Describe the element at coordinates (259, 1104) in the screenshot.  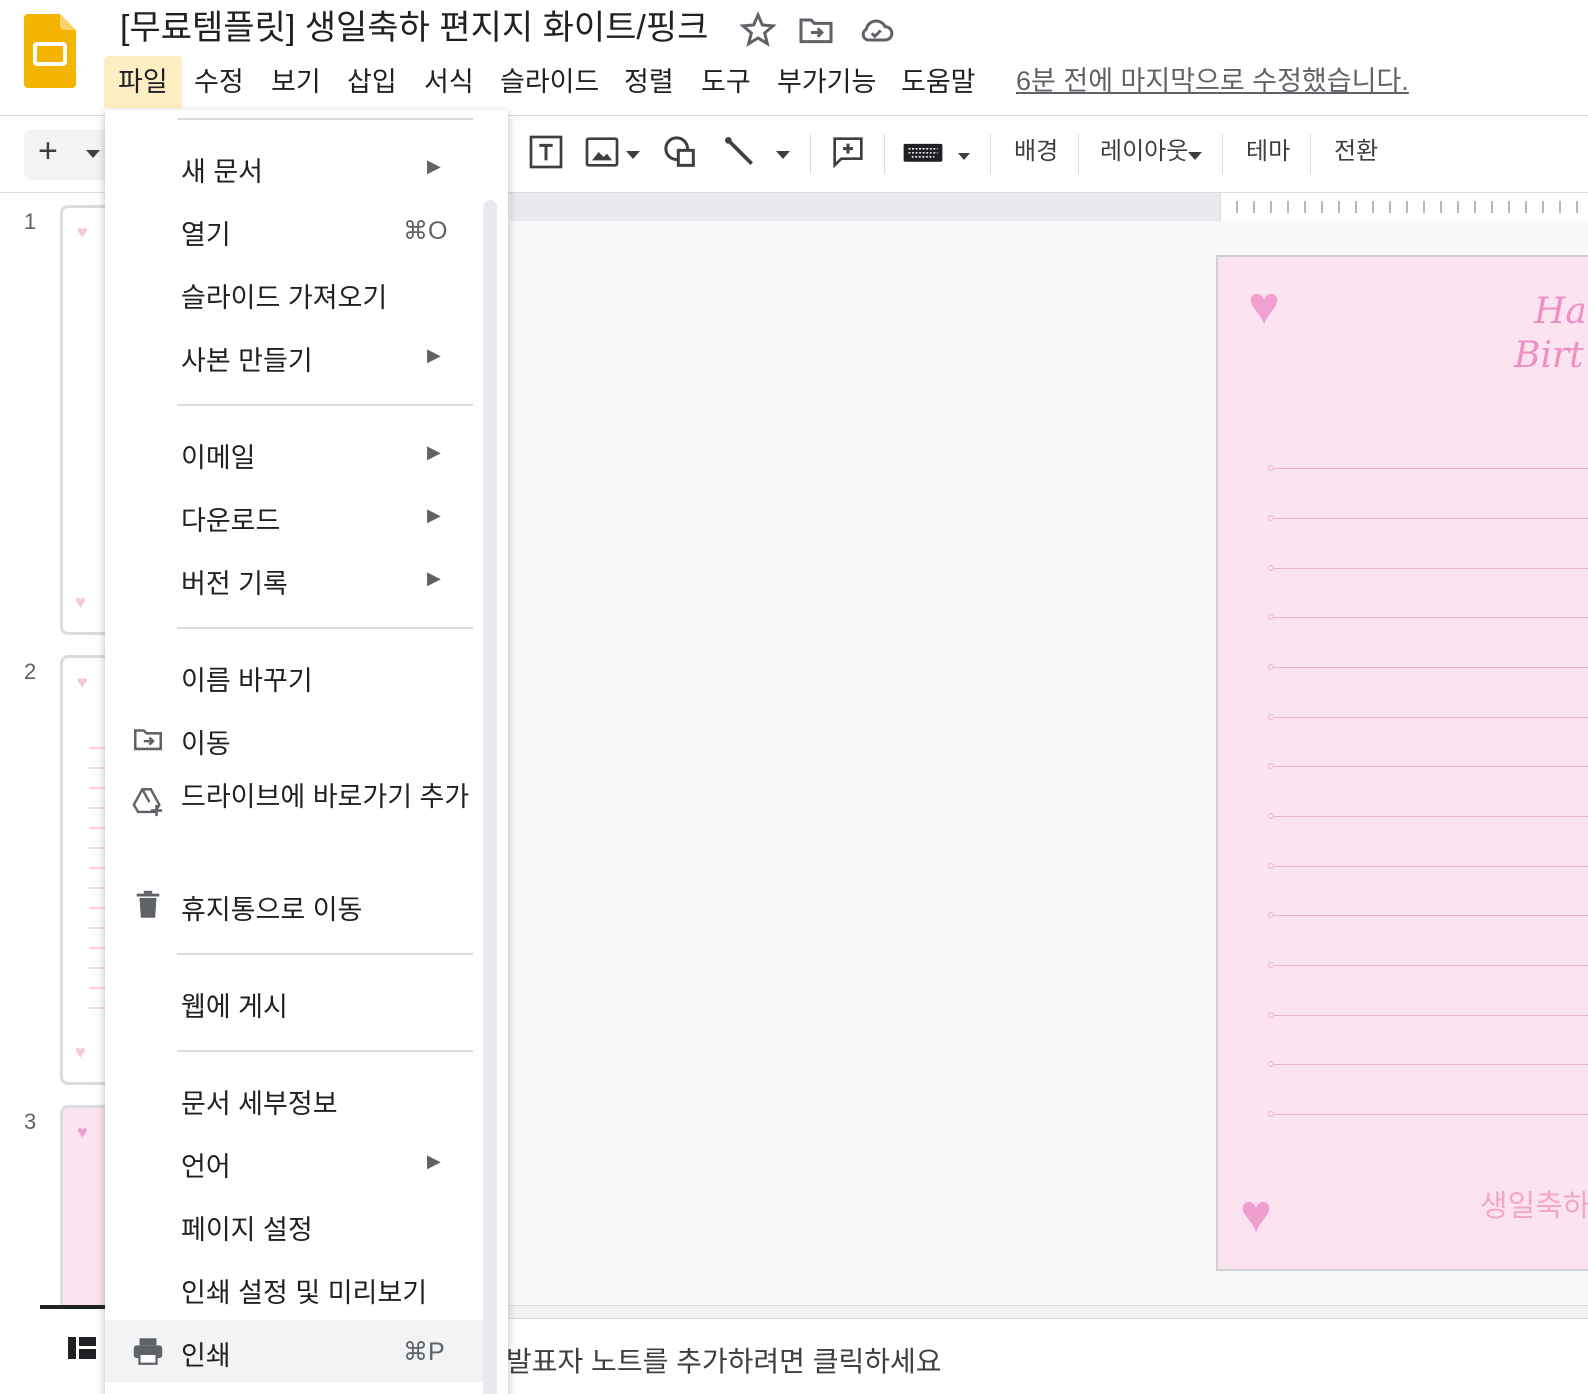
I see `menu-item-label: 문서 세부정보` at that location.